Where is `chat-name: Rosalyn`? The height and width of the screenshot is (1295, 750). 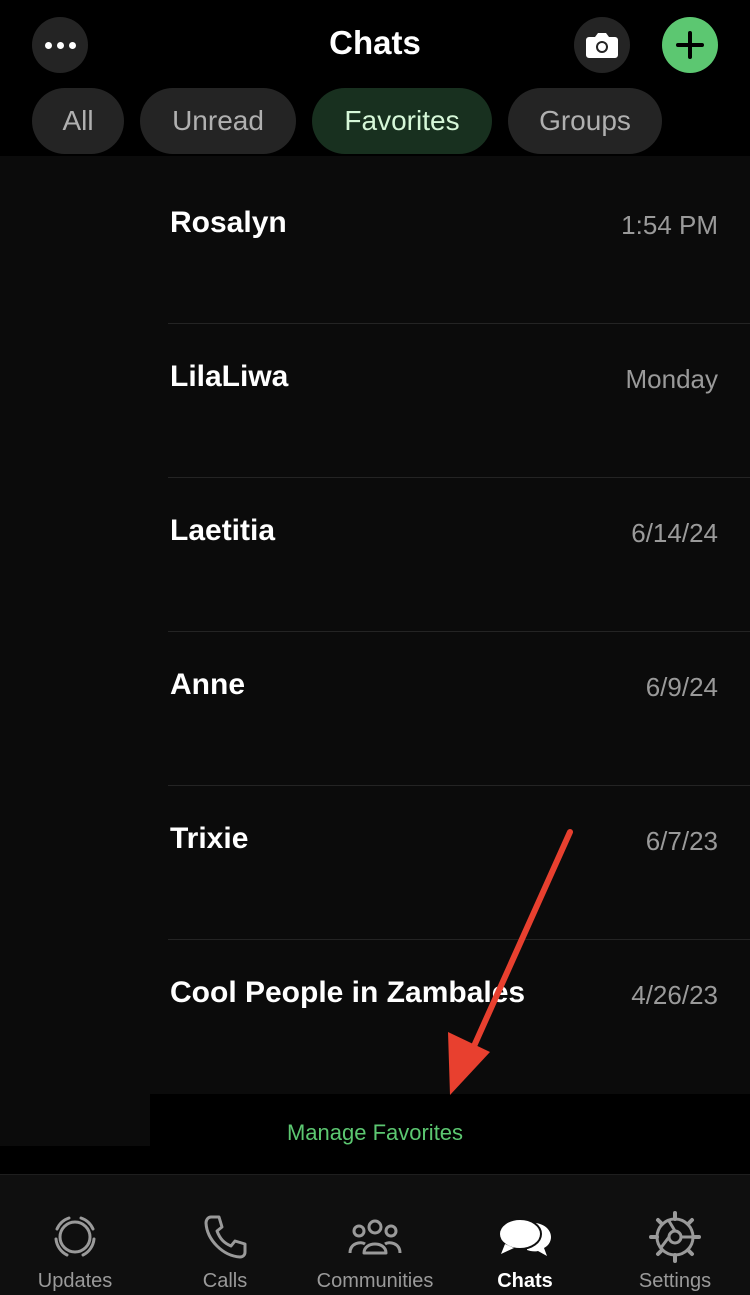 chat-name: Rosalyn is located at coordinates (228, 222).